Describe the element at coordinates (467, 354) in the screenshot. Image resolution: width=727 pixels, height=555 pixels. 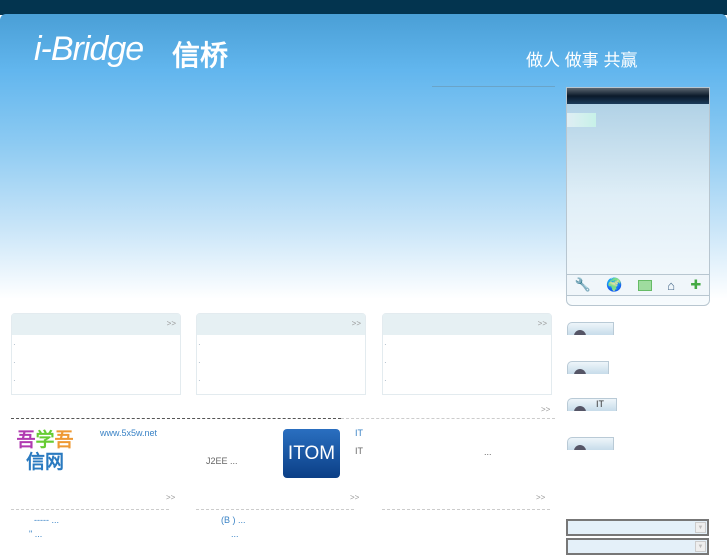
I see `news-box-3: >> · · ·` at that location.